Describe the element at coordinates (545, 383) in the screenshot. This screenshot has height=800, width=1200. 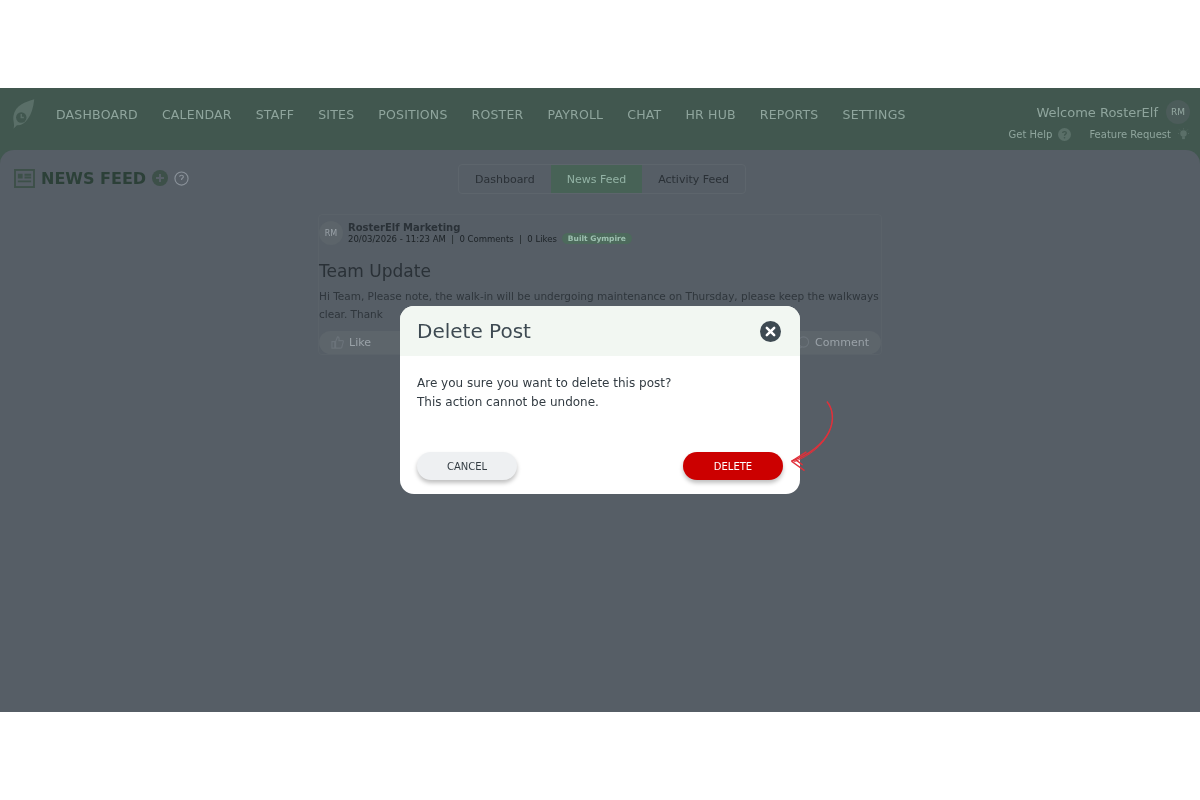
I see `dialog-message: Are you sure you want to delete this post?` at that location.